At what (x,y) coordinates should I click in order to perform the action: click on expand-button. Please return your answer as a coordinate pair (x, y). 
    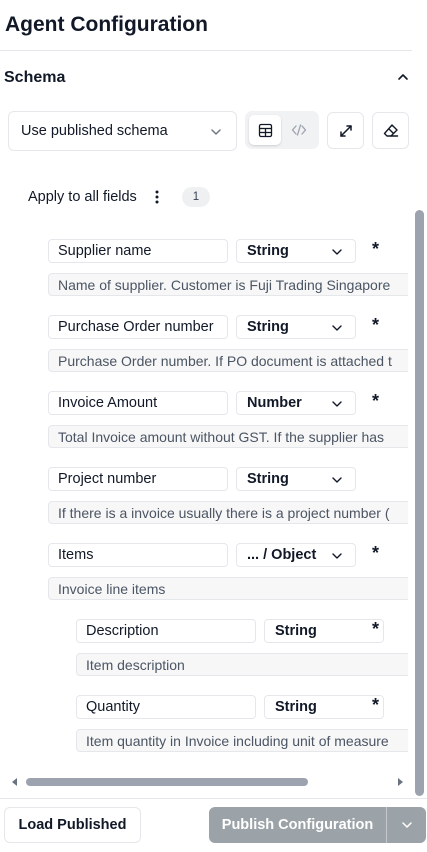
    Looking at the image, I should click on (345, 130).